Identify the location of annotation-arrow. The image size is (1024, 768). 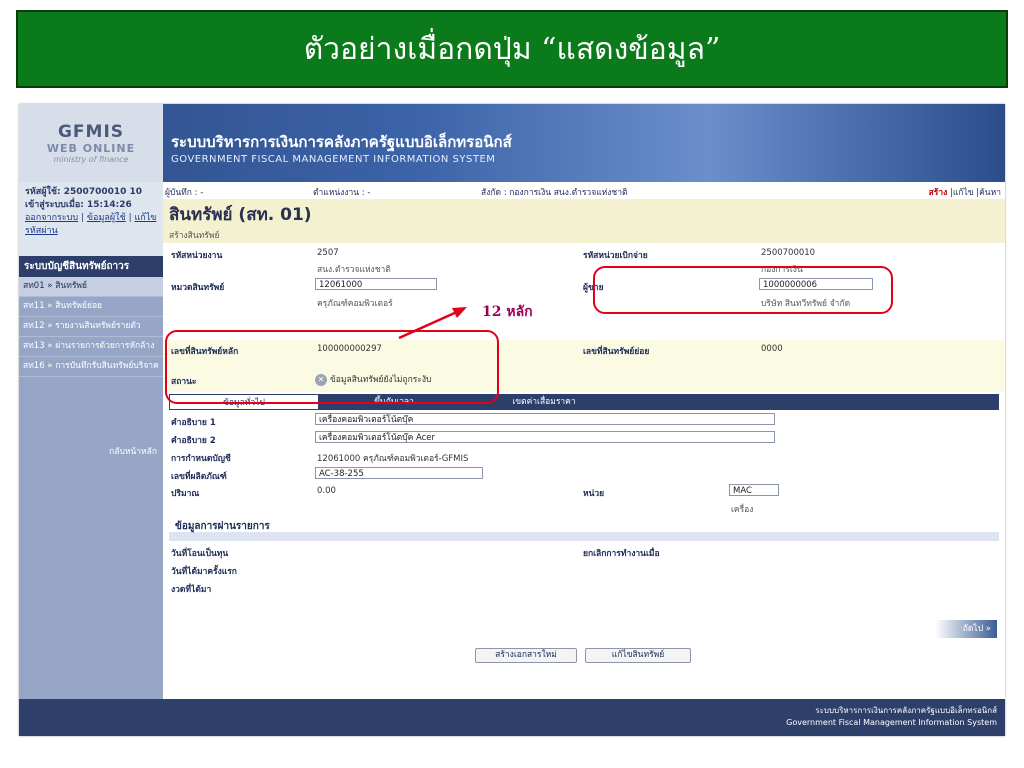
(432, 323).